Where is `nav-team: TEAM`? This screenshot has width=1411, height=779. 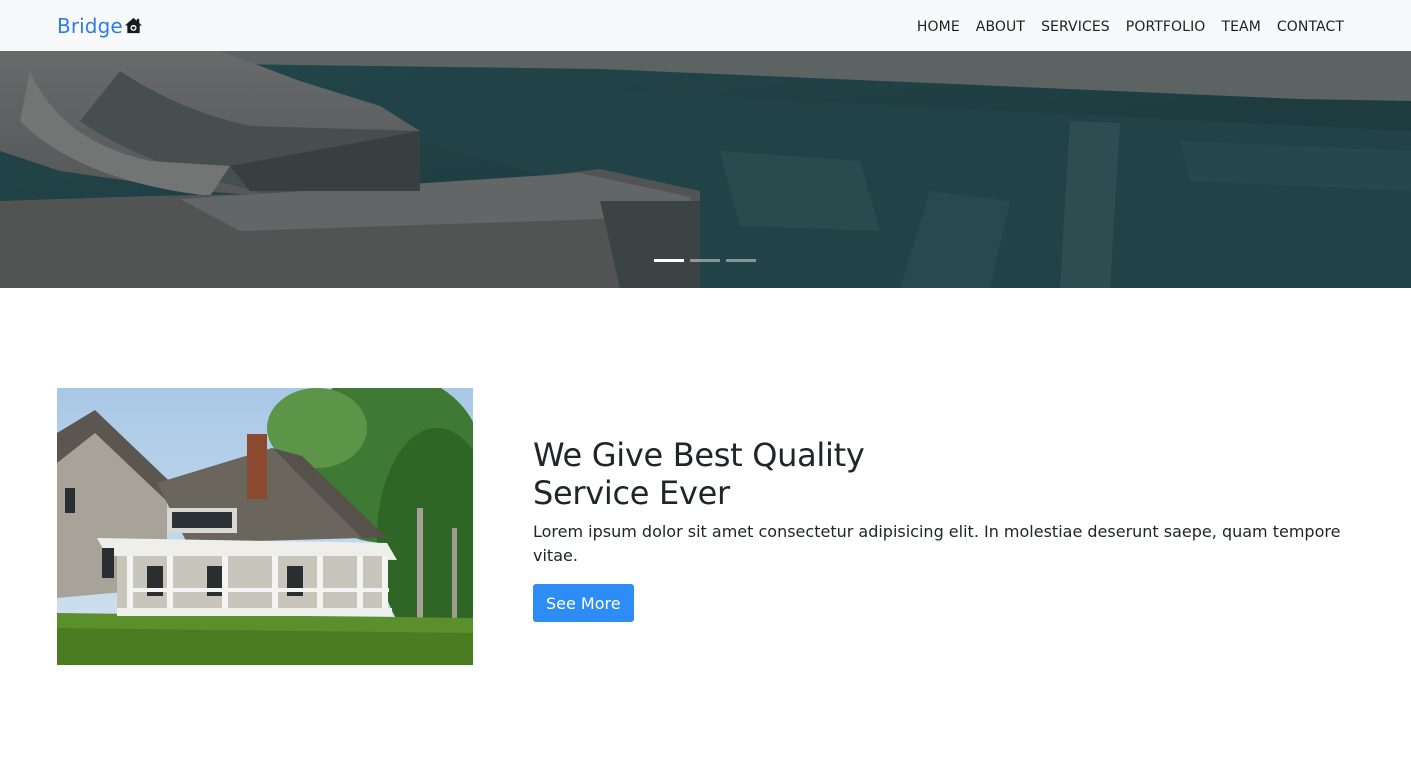
nav-team: TEAM is located at coordinates (1240, 27).